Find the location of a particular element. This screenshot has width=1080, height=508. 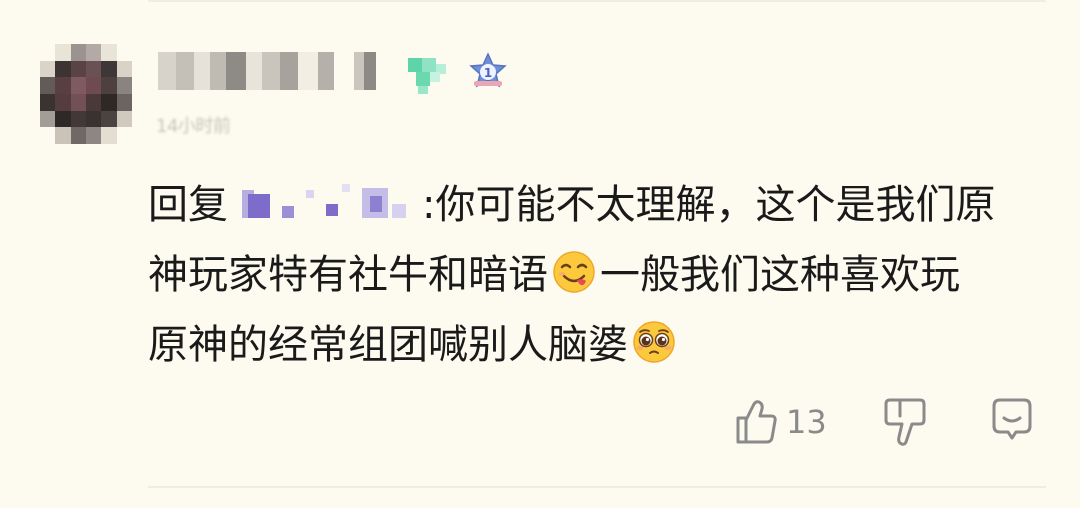

comment-line-2: 神玩家特有社牛和暗语 一般我们这种喜欢玩 is located at coordinates (598, 275).